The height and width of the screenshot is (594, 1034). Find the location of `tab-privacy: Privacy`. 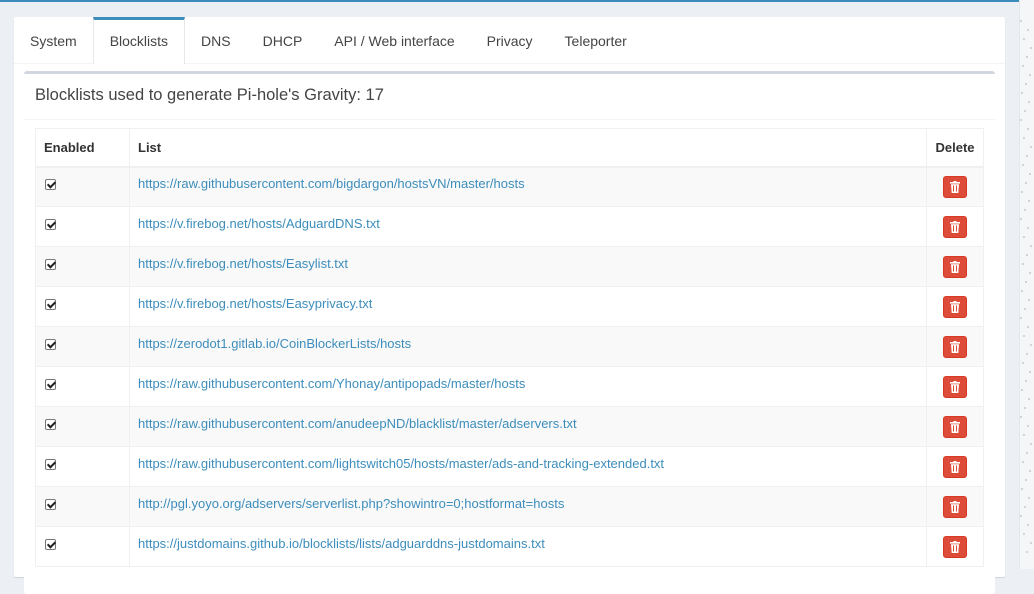

tab-privacy: Privacy is located at coordinates (510, 40).